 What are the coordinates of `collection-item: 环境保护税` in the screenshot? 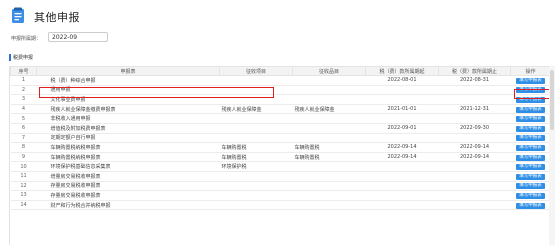 It's located at (256, 166).